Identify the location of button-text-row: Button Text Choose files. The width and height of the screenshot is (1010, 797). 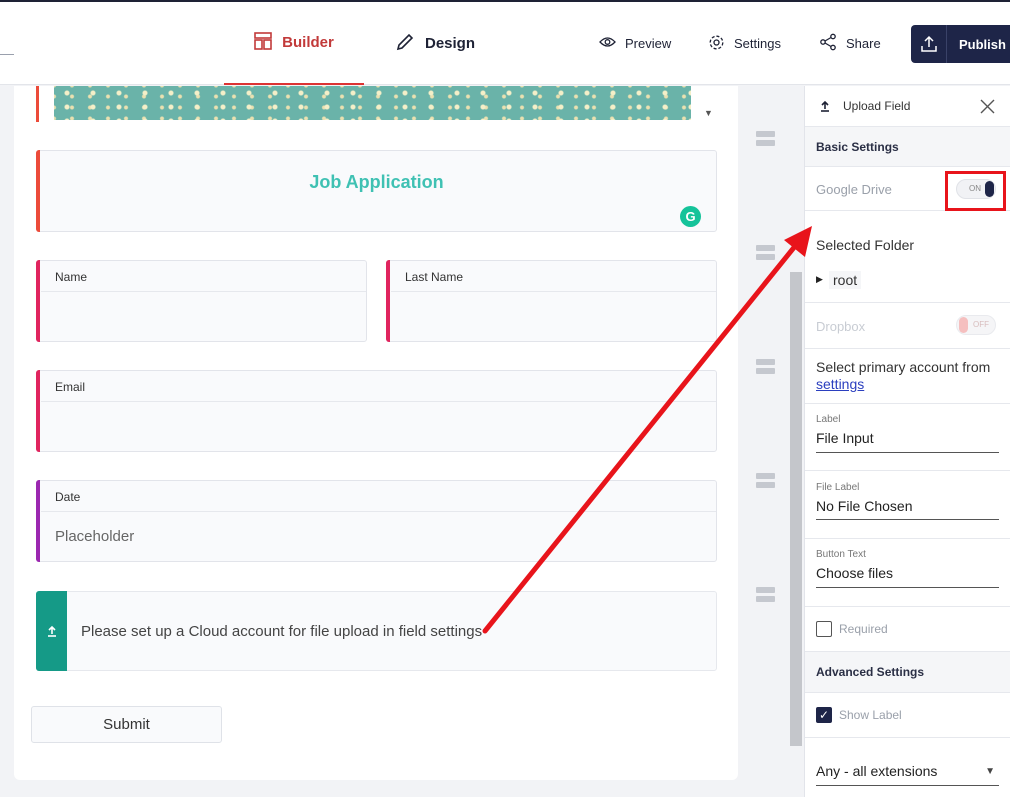
(907, 573).